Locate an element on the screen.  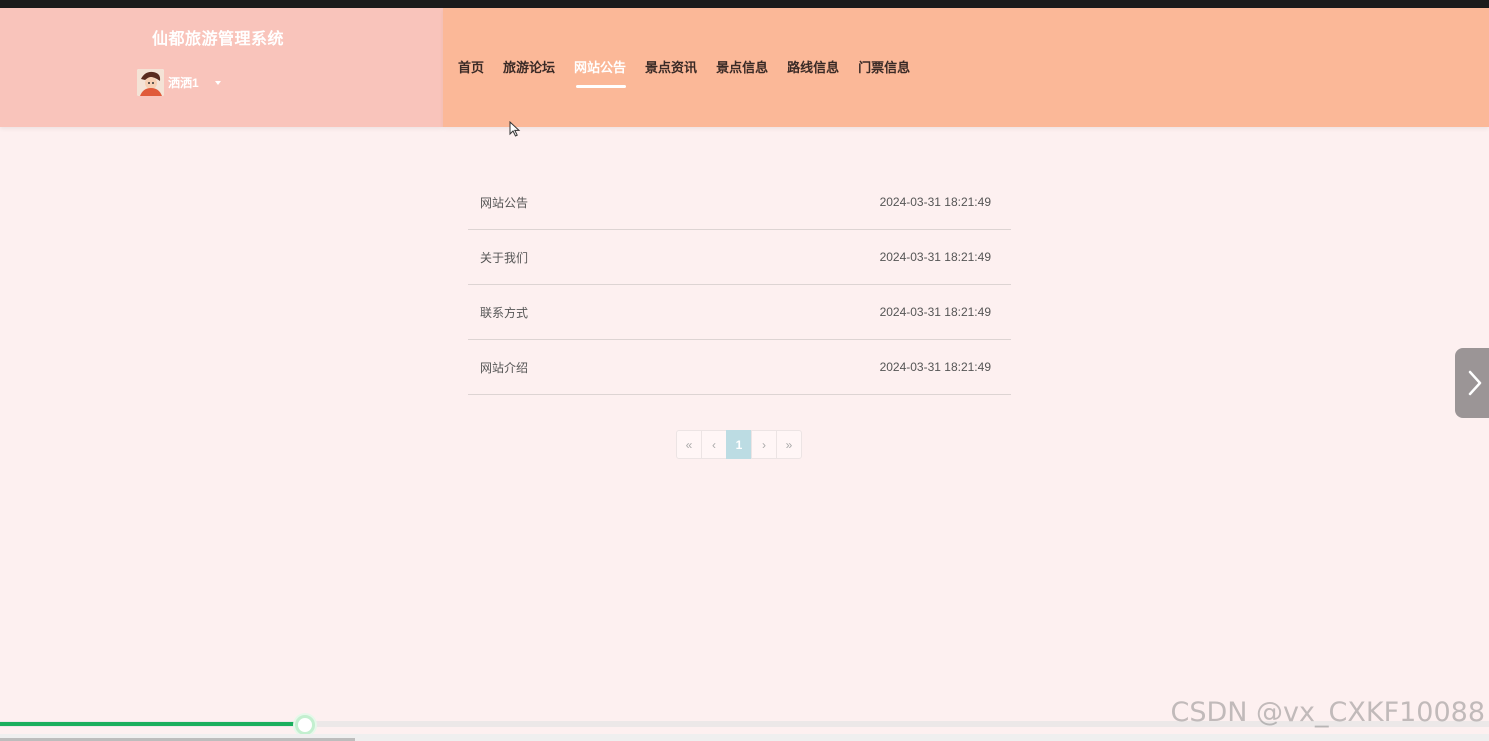
side-next-button is located at coordinates (1472, 383).